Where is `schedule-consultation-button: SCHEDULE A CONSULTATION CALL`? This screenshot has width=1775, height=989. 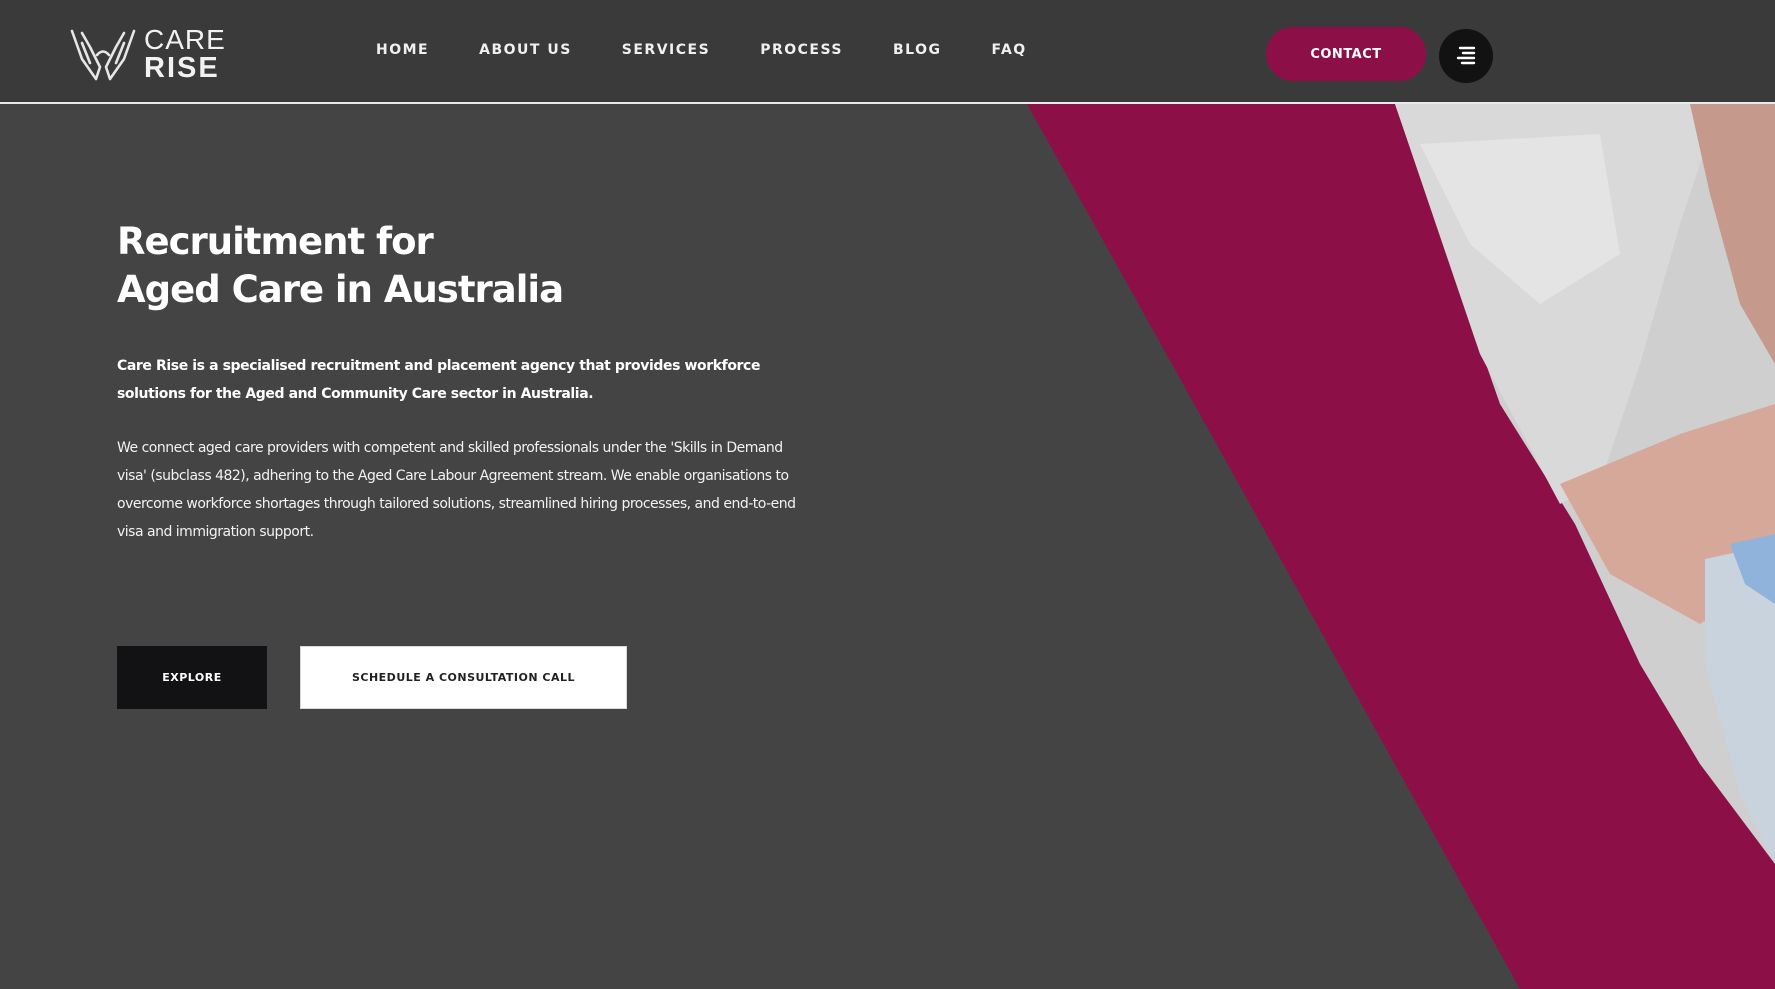
schedule-consultation-button: SCHEDULE A CONSULTATION CALL is located at coordinates (463, 677).